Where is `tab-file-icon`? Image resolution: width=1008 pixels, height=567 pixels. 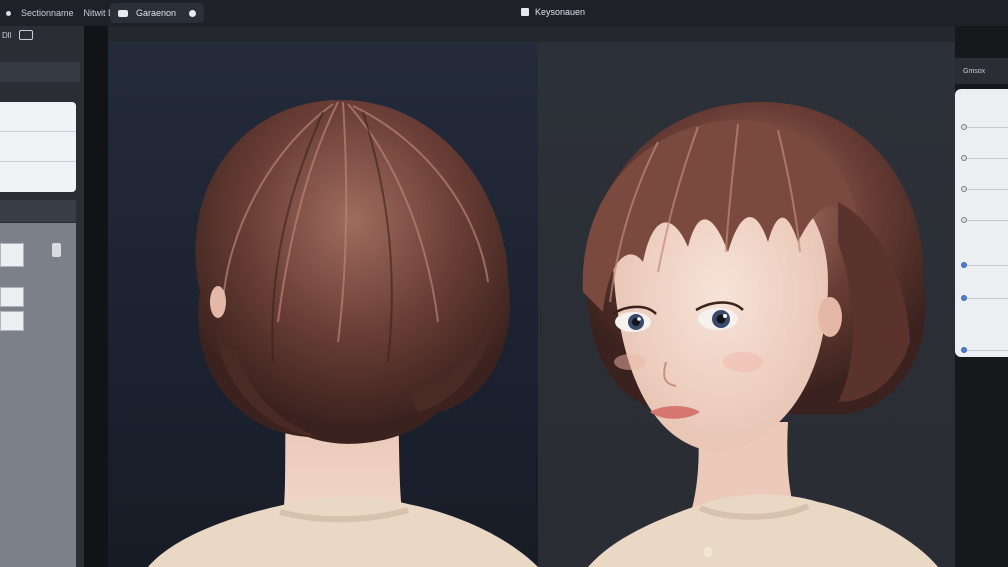 tab-file-icon is located at coordinates (123, 13).